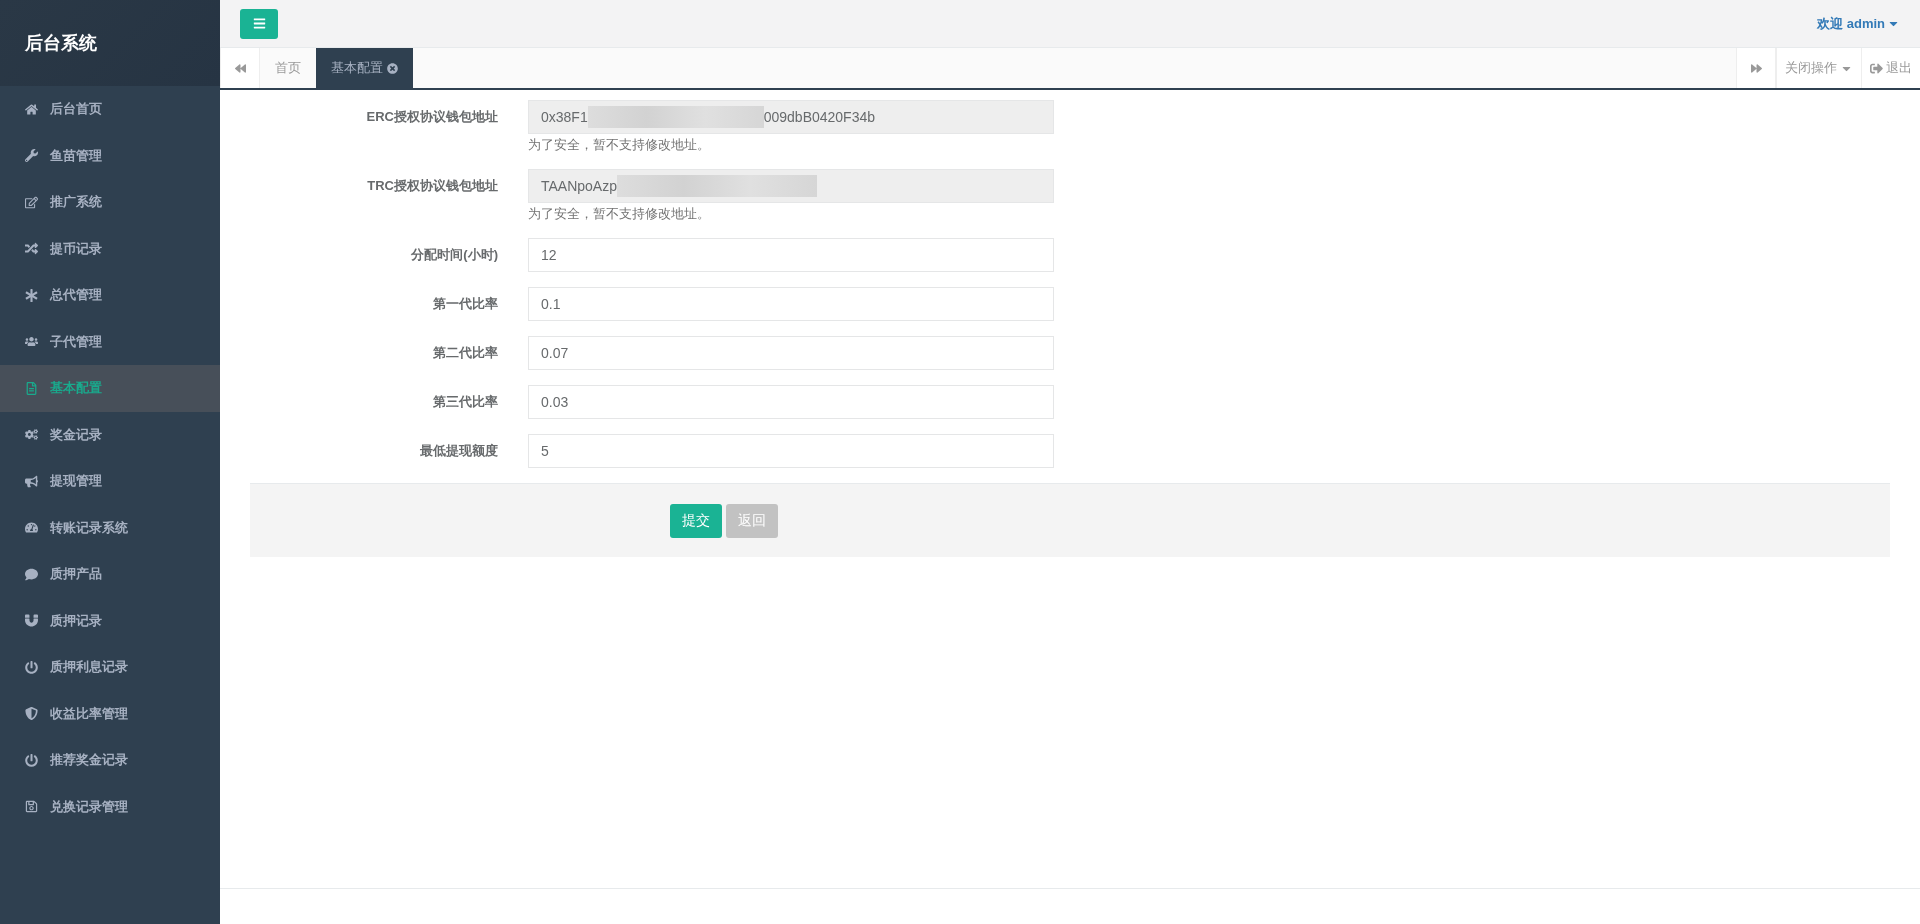 Image resolution: width=1920 pixels, height=924 pixels. I want to click on sidebar-item: 总代管理, so click(110, 295).